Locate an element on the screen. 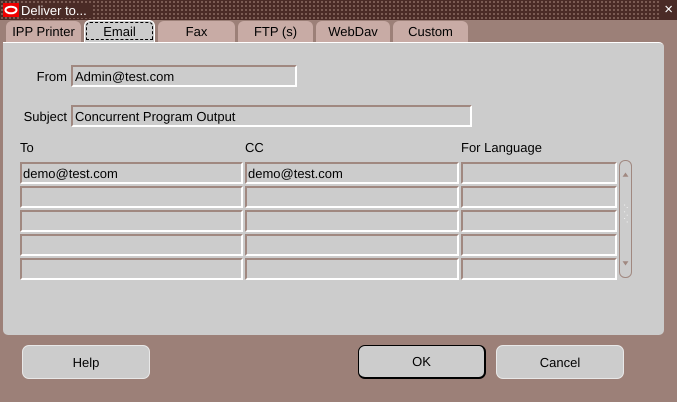 The image size is (677, 402). tab: Custom is located at coordinates (430, 31).